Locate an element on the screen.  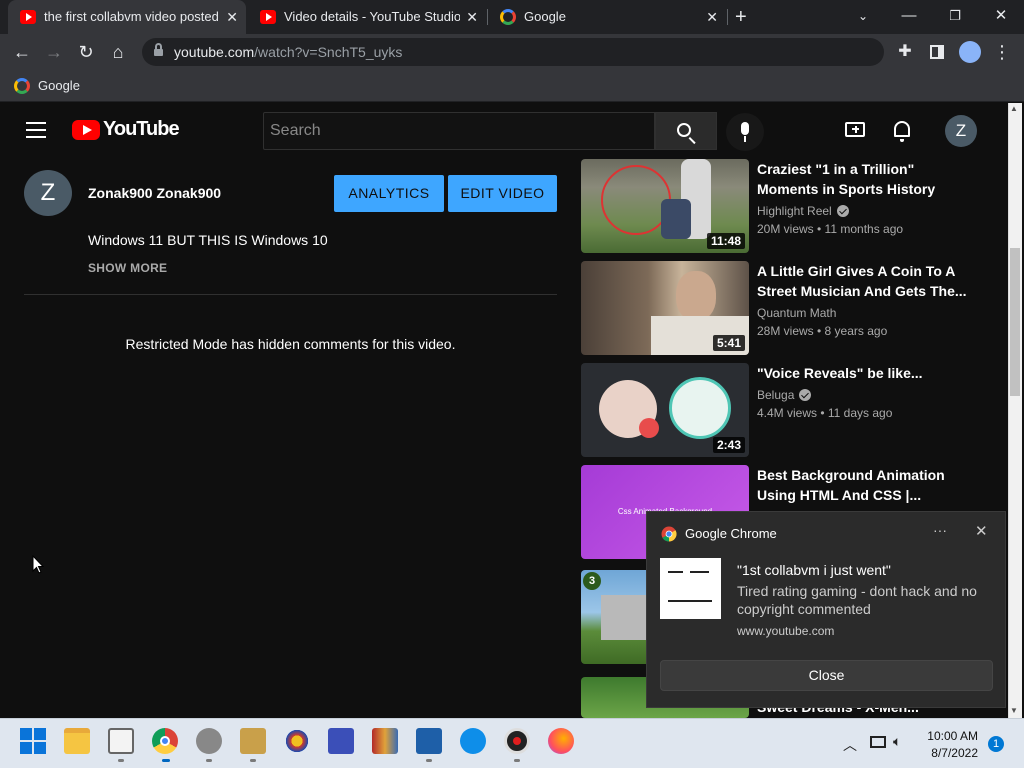
tab-youtube-studio: Video details - YouTube Studio ✕ is located at coordinates (367, 17).